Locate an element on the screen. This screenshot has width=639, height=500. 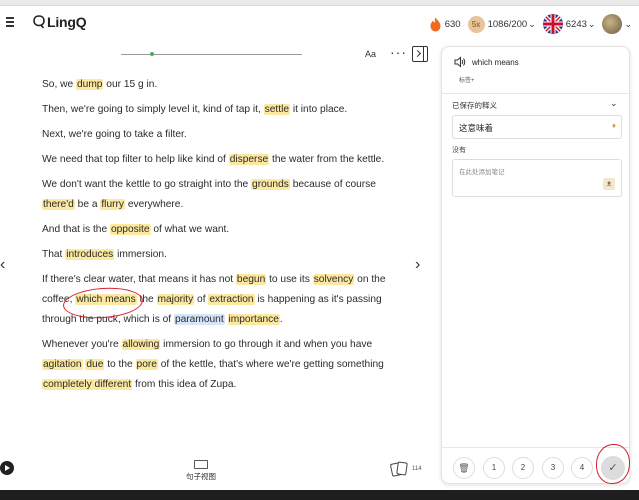
lingq-word: disperse is located at coordinates (249, 159).